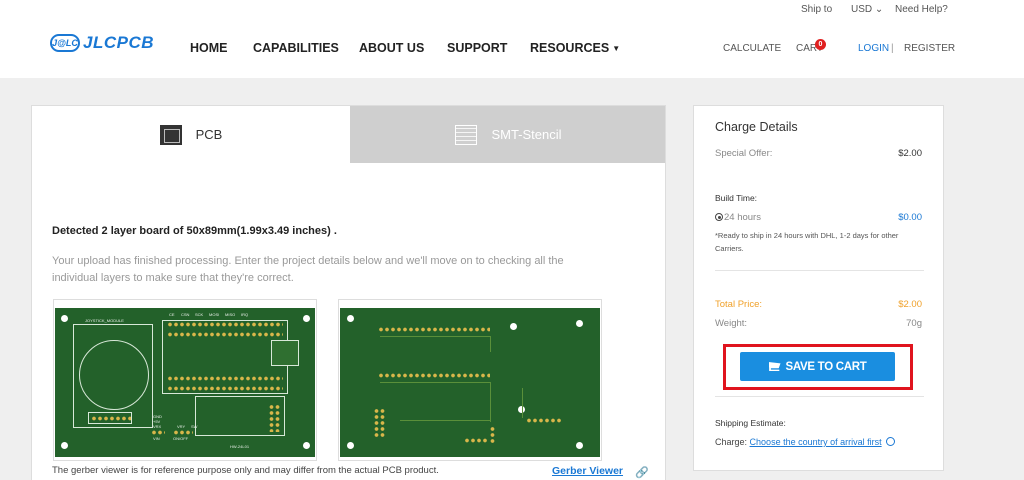 The height and width of the screenshot is (480, 1024). What do you see at coordinates (929, 48) in the screenshot?
I see `register-link: REGISTER` at bounding box center [929, 48].